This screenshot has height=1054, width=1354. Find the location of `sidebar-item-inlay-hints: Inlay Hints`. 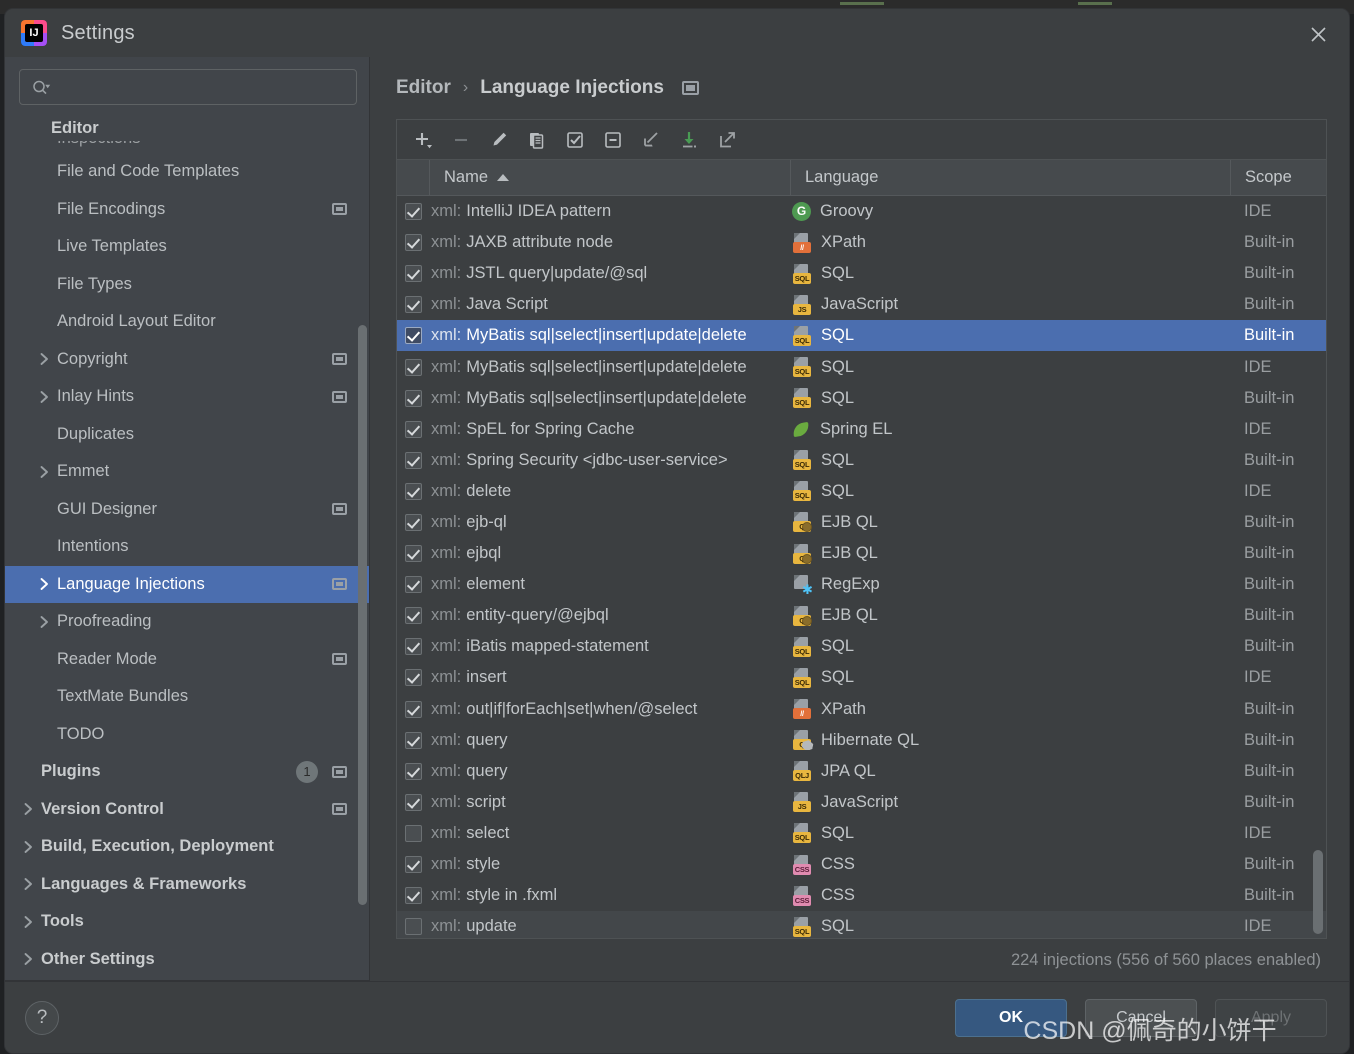

sidebar-item-inlay-hints: Inlay Hints is located at coordinates (187, 397).